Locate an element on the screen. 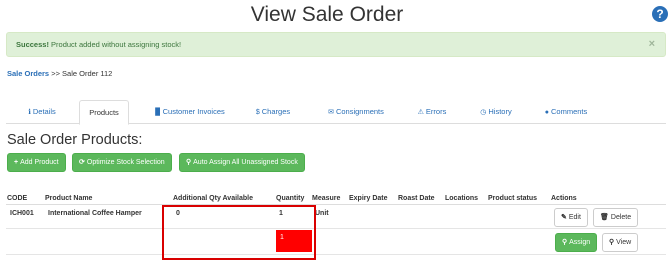 The image size is (670, 267). cell-measure: Unit is located at coordinates (322, 213).